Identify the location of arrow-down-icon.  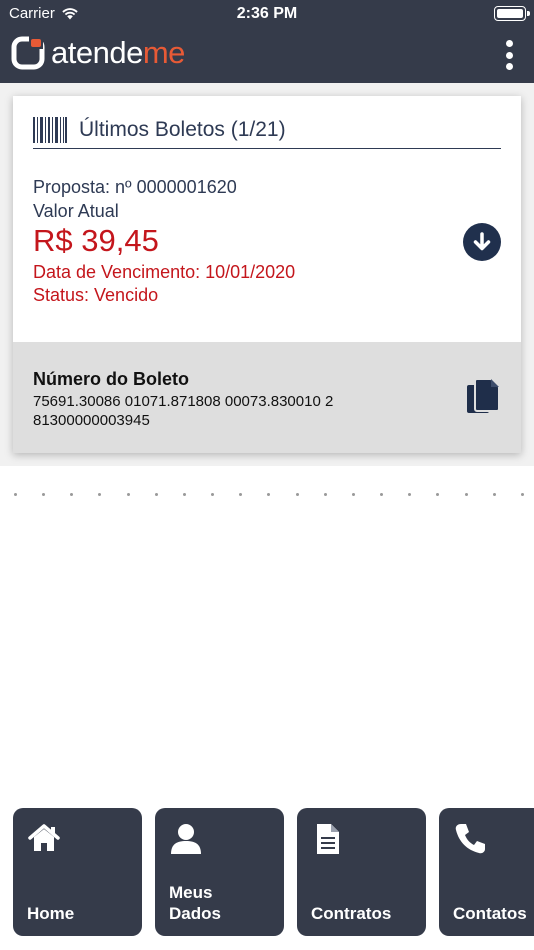
(482, 241).